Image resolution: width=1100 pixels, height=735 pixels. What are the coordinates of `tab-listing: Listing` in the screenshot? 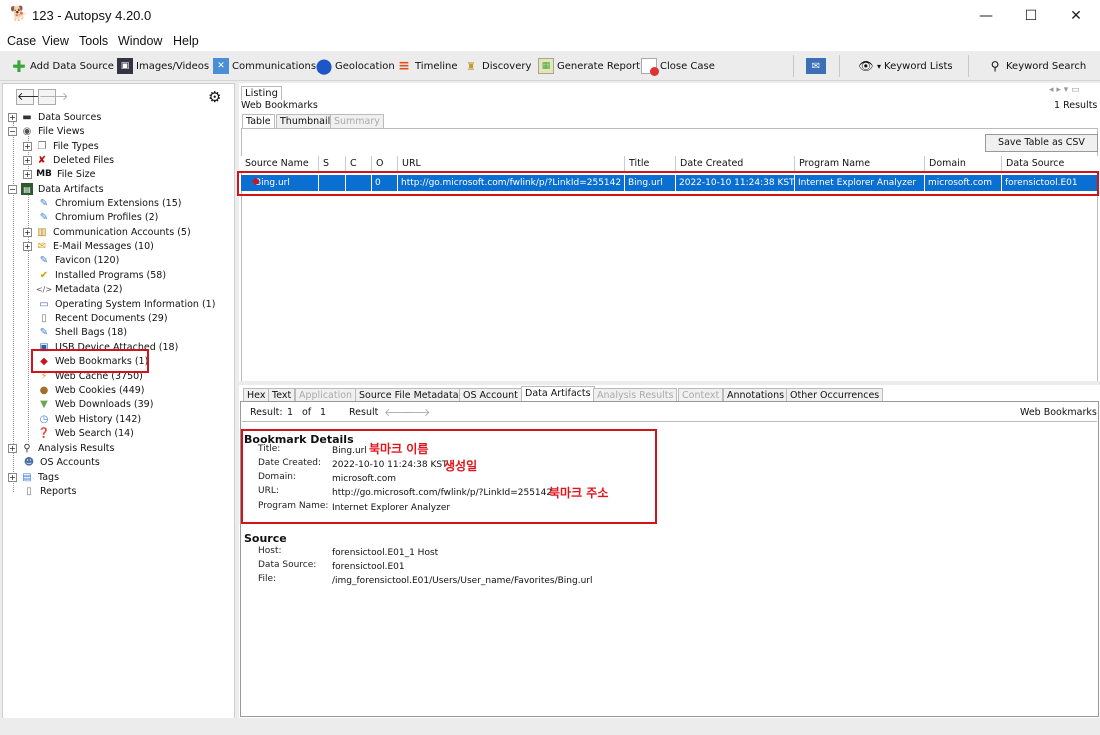 It's located at (261, 93).